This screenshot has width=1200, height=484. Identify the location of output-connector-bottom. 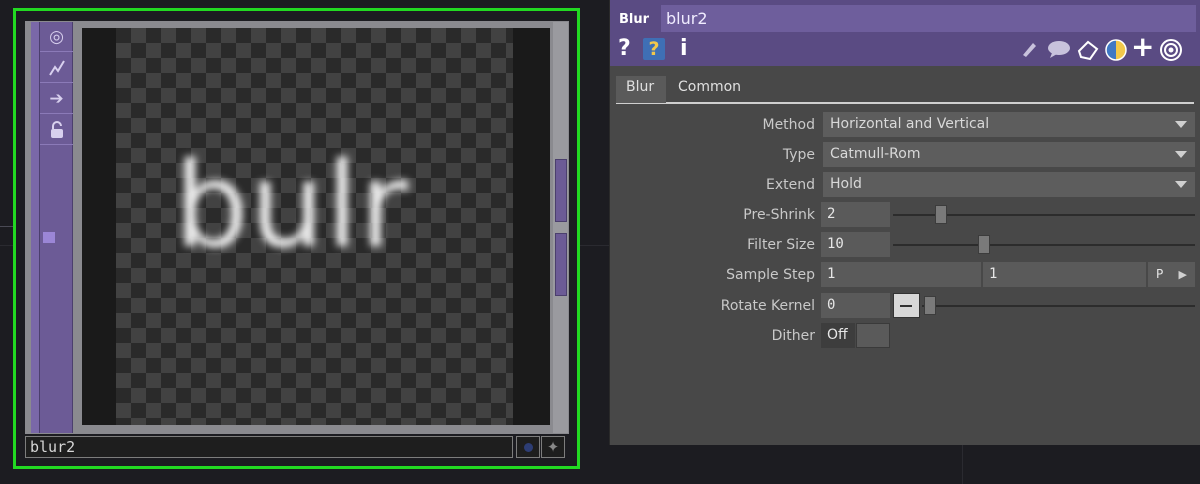
(561, 264).